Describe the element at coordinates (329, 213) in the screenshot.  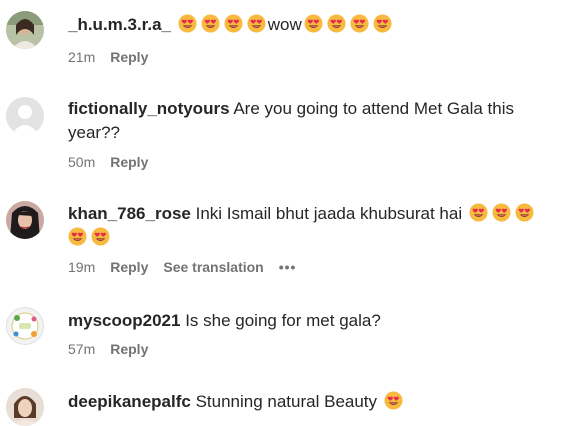
I see `comment-body: Inki Ismail bhut jaada khubsurat hai` at that location.